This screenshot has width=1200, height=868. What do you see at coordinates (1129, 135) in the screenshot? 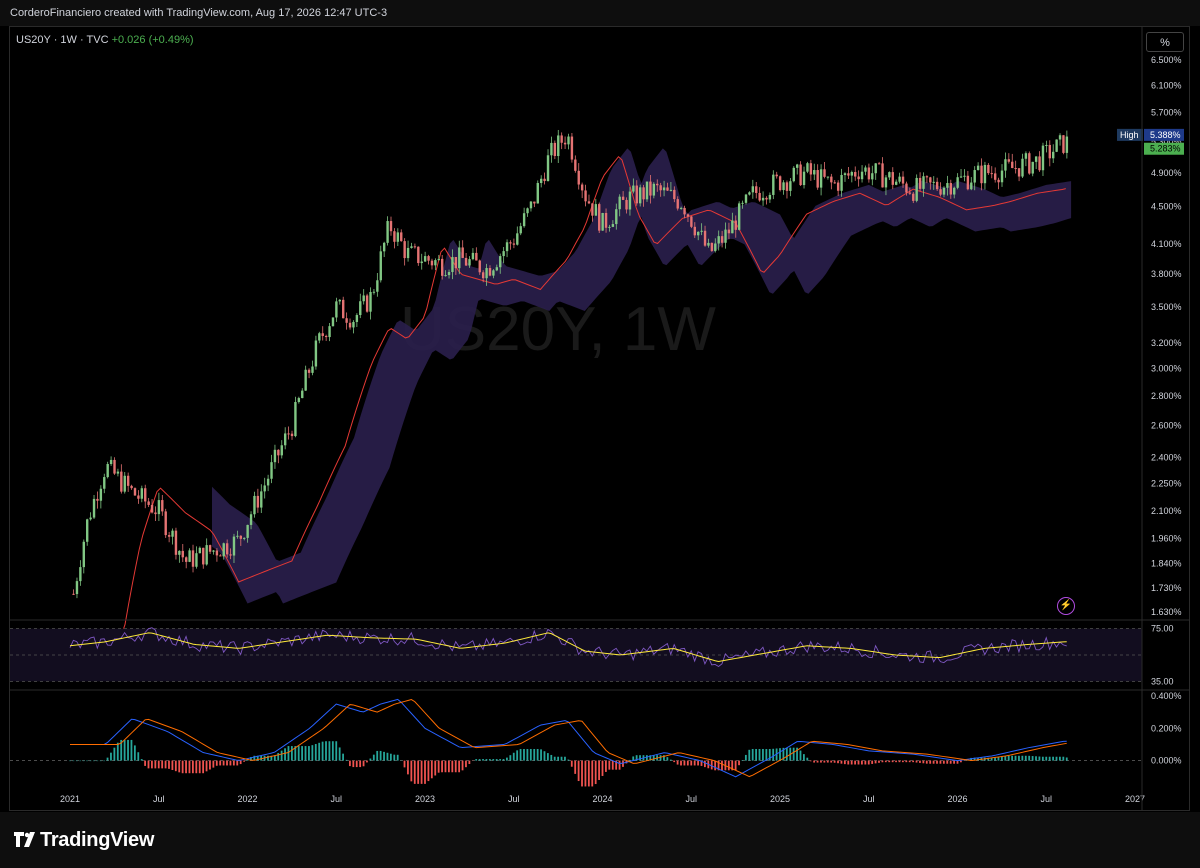
I see `high-tag-label: High` at bounding box center [1129, 135].